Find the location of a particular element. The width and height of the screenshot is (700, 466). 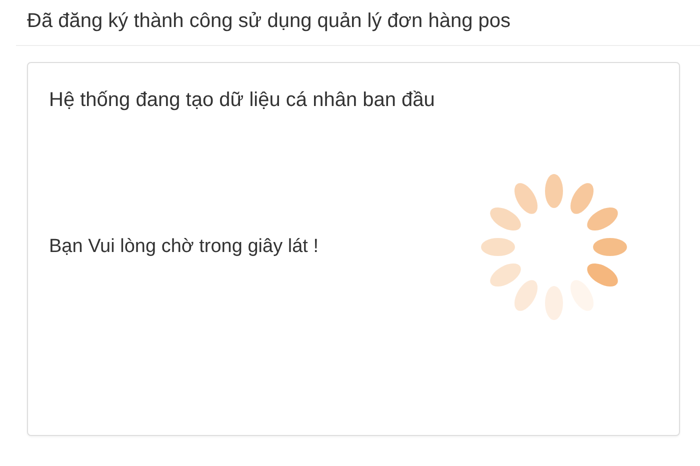

loading-spinner-icon is located at coordinates (554, 247).